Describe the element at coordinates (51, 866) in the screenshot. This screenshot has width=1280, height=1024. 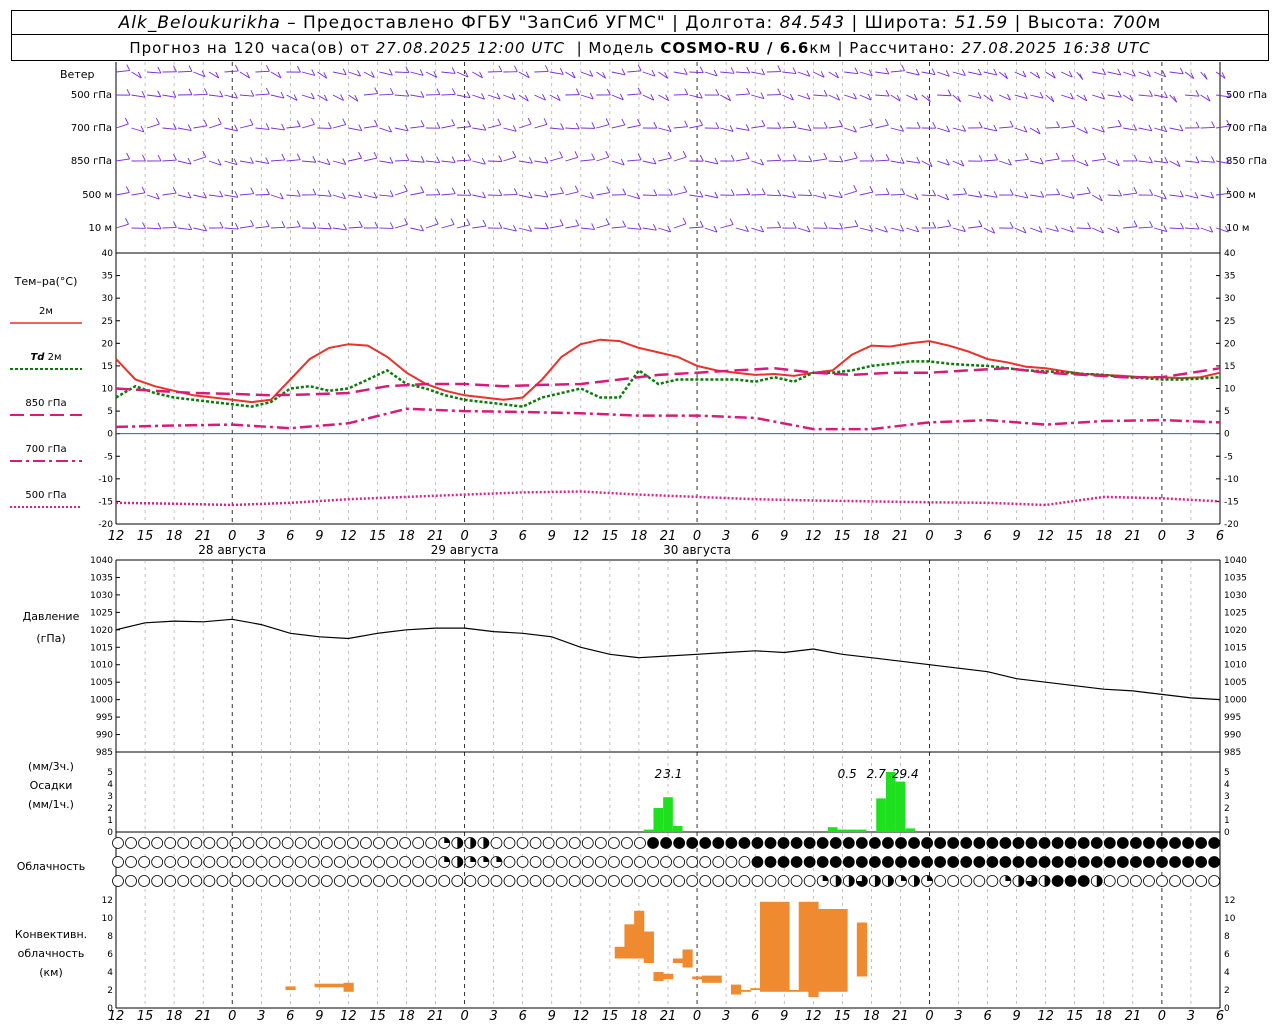
I see `cloud-title: Облачность` at that location.